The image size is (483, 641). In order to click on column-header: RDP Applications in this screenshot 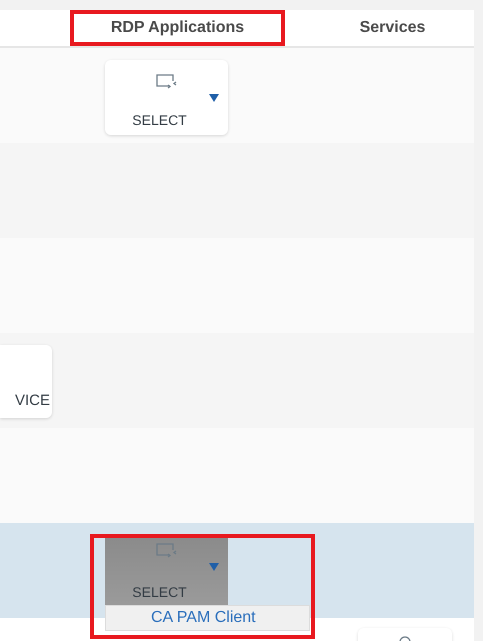, I will do `click(177, 28)`.